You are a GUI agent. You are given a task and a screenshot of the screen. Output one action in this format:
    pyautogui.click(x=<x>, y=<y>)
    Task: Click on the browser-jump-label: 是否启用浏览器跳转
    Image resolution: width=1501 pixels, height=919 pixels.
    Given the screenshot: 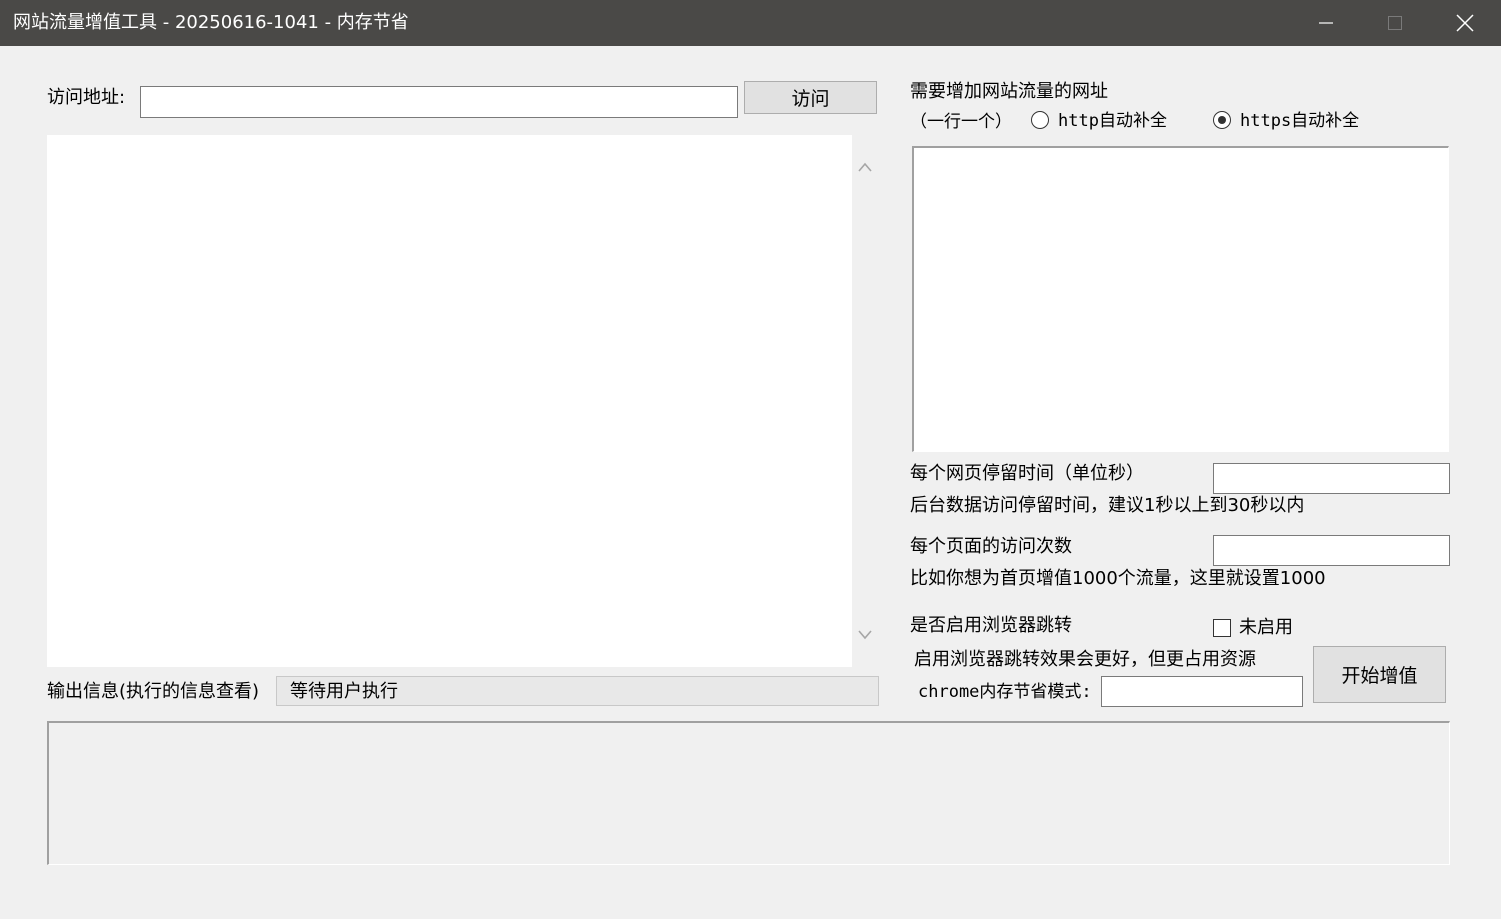 What is the action you would take?
    pyautogui.click(x=991, y=625)
    